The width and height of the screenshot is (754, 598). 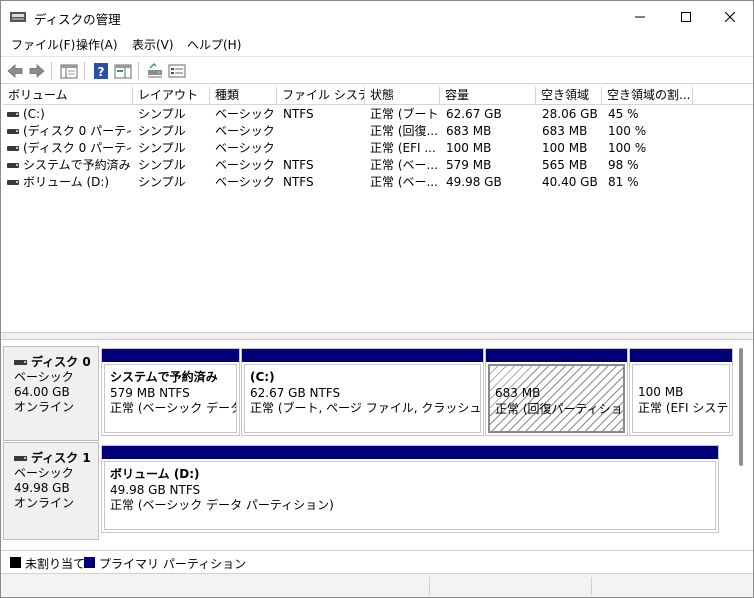 I want to click on partition-body-selected: 683 MB 正常 (回復パーティション), so click(x=556, y=398).